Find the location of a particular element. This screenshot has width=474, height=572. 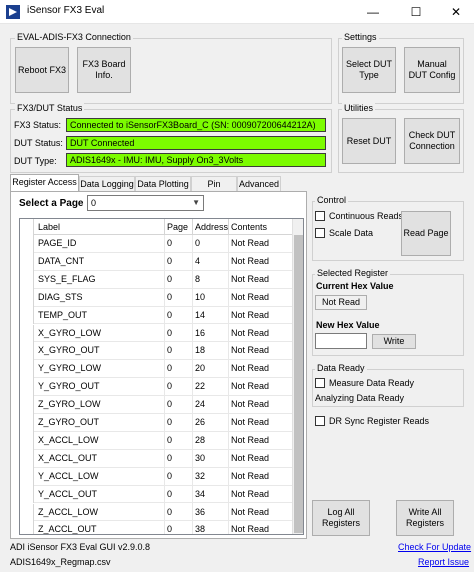

column-header-label: Label is located at coordinates (100, 227).